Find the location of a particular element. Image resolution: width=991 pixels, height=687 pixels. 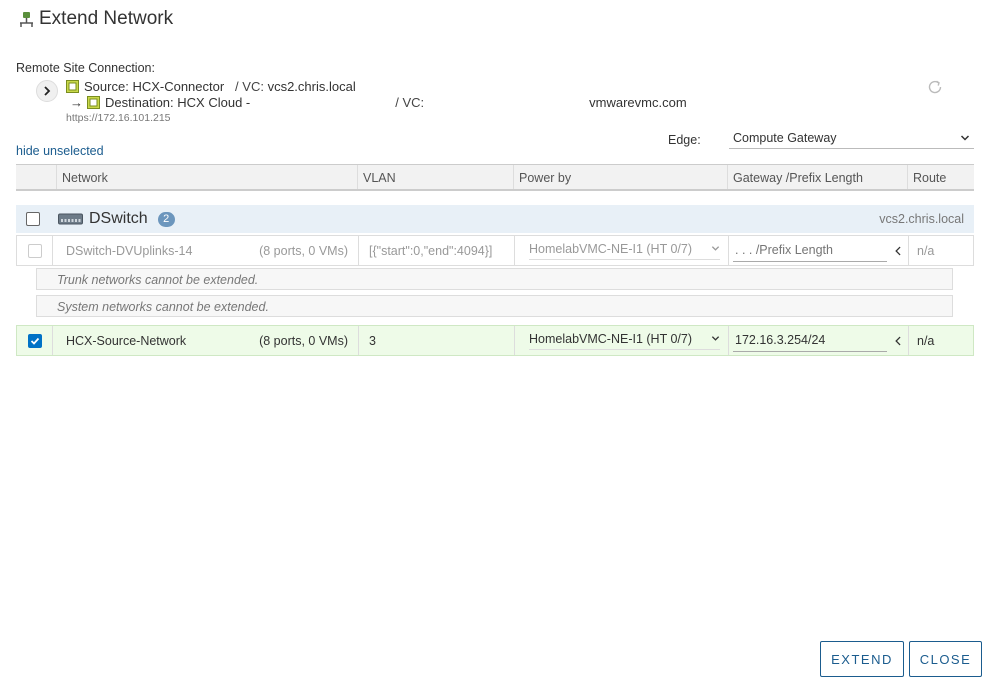

vlan-cell: 3 is located at coordinates (437, 340).